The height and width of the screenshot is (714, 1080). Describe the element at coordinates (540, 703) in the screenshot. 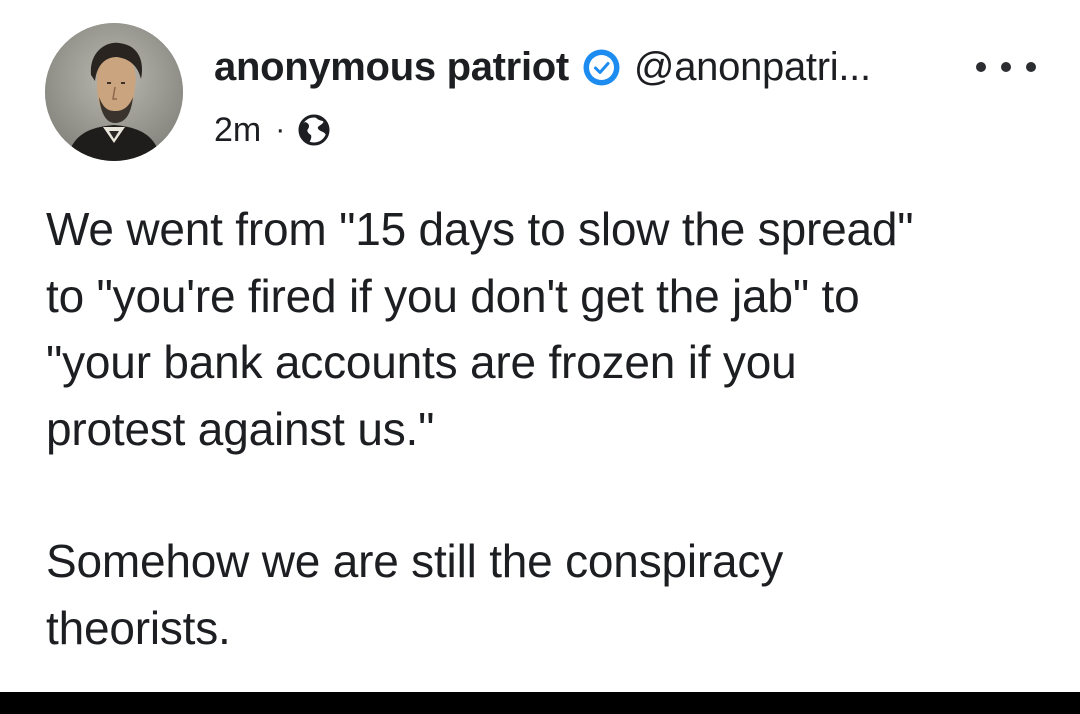

I see `screen-bottom-bar` at that location.